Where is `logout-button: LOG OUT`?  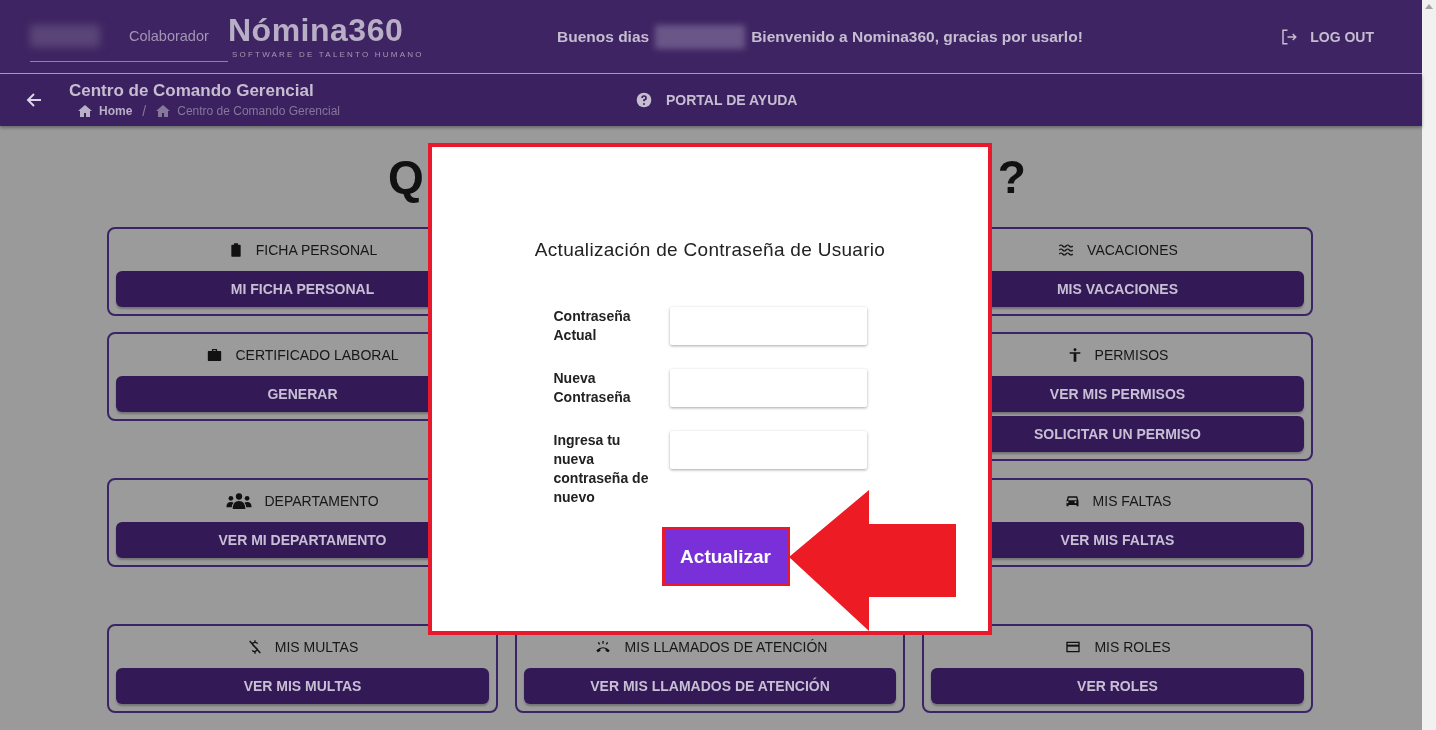 logout-button: LOG OUT is located at coordinates (1327, 36).